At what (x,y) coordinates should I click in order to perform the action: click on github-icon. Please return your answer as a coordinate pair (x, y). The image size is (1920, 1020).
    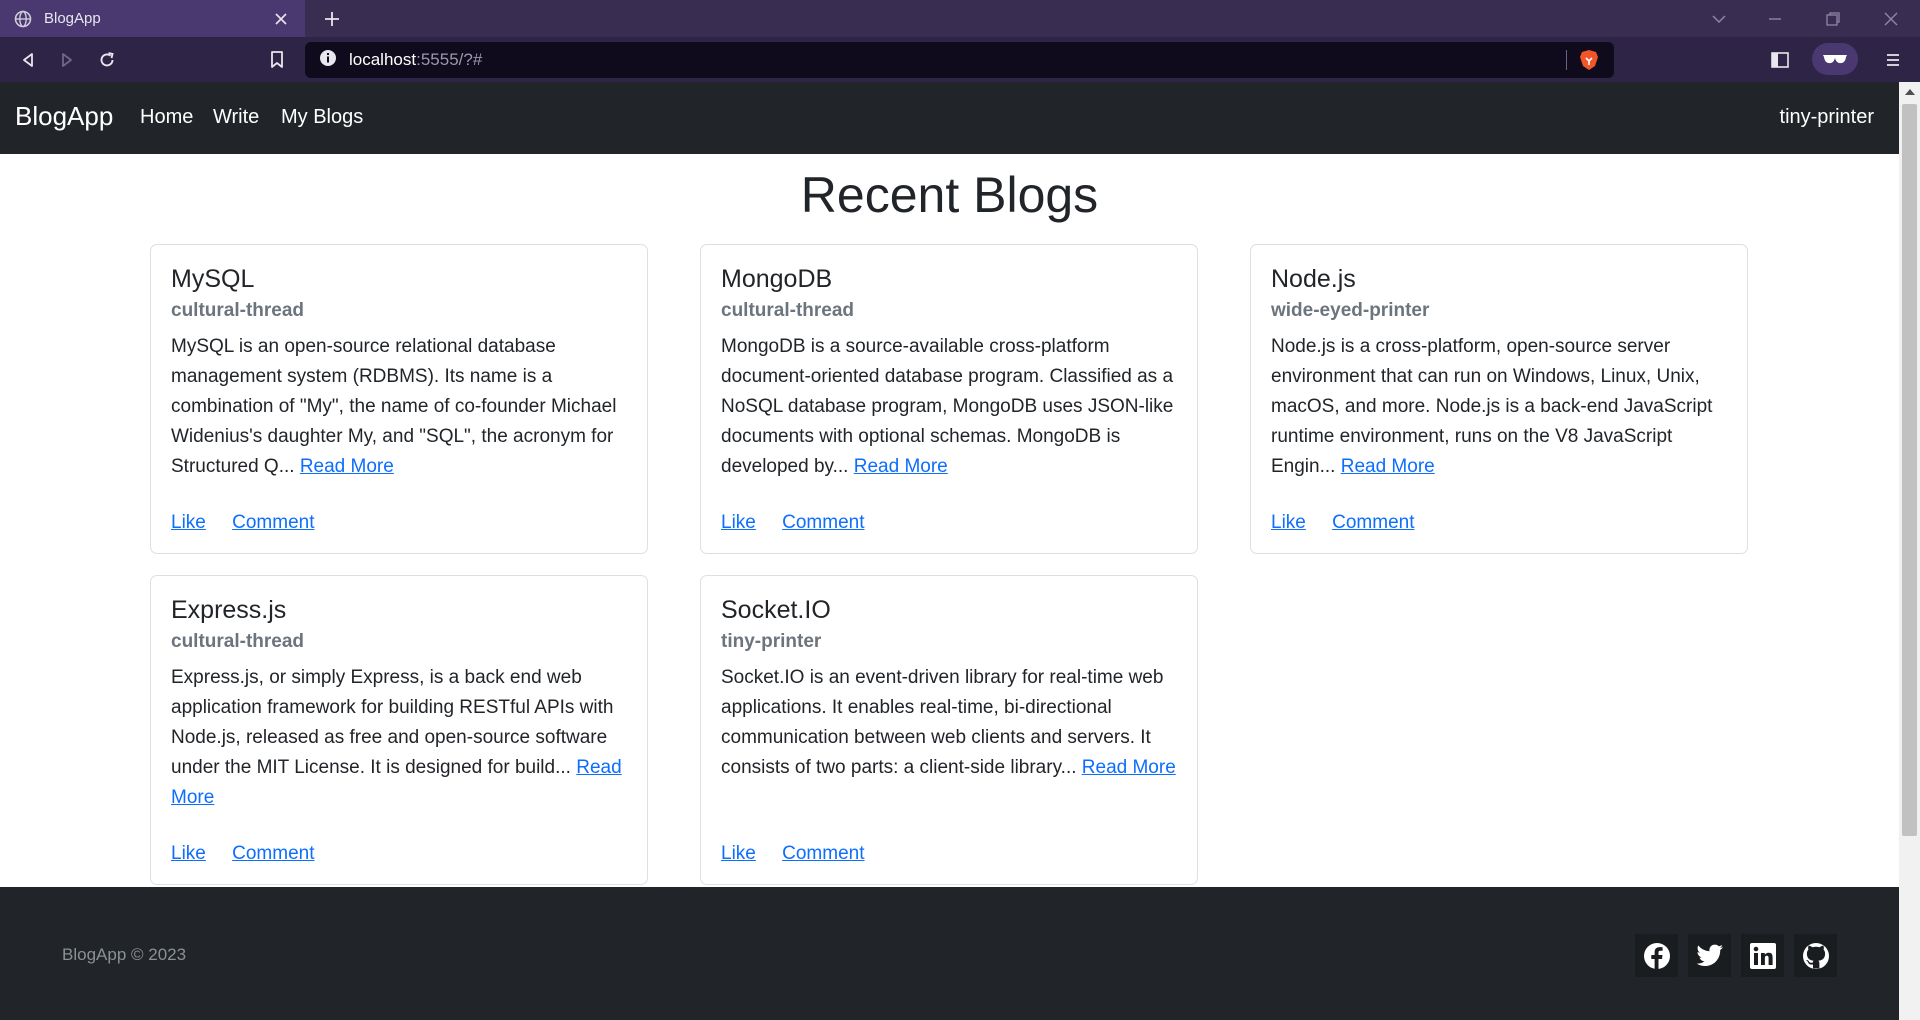
    Looking at the image, I should click on (1815, 955).